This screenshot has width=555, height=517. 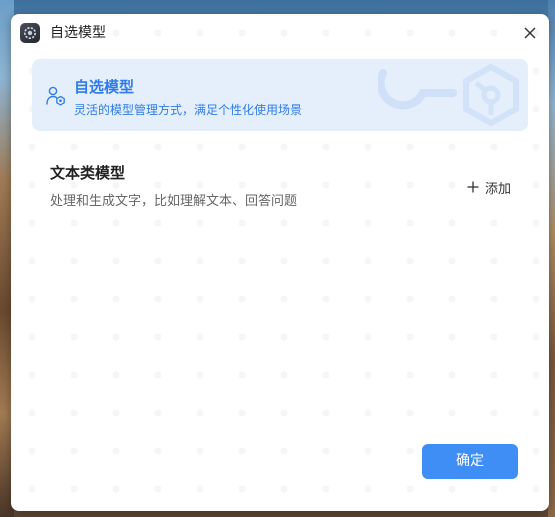 I want to click on text-models-title: 文本类模型, so click(x=88, y=173).